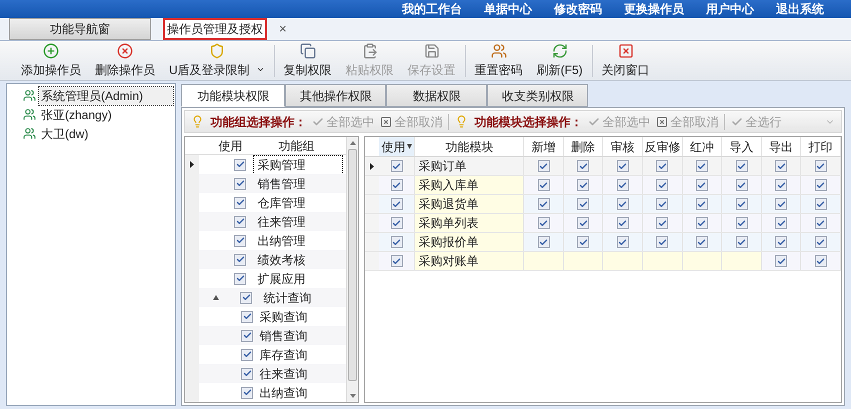  I want to click on group-name: 往来查询, so click(283, 373).